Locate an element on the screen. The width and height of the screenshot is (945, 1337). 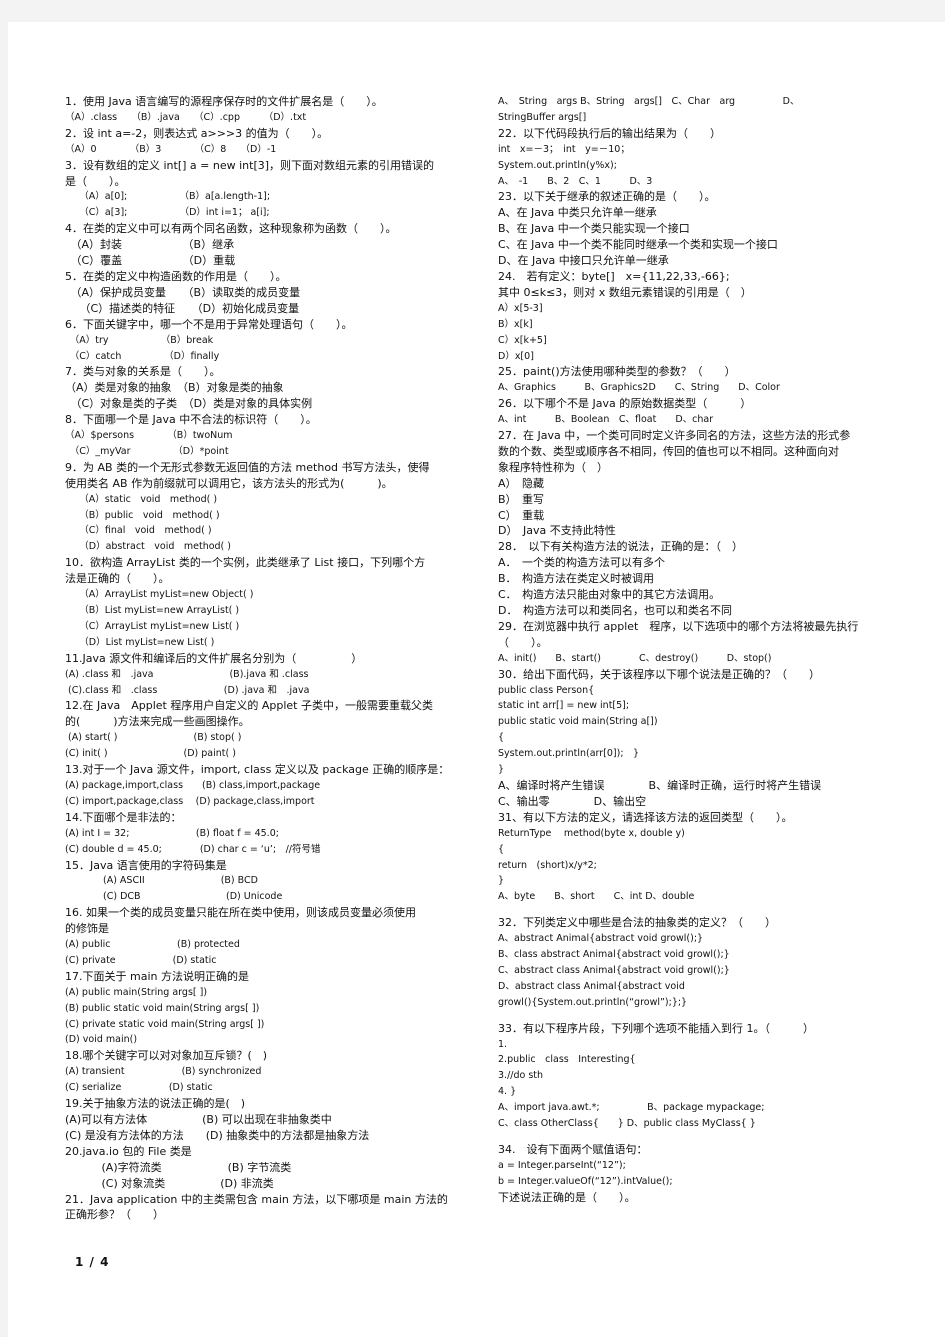
answer-option-line: （A）.class （B）.java （C）.cpp （D）.txt is located at coordinates (186, 117).